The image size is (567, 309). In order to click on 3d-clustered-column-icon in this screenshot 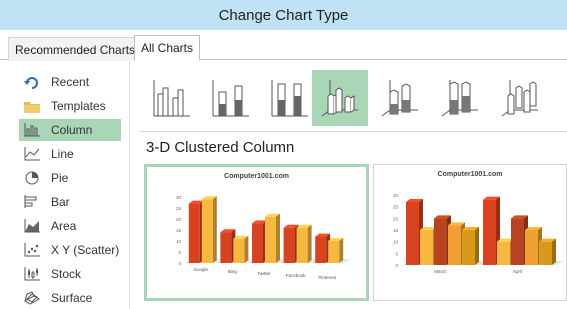, I will do `click(339, 98)`.